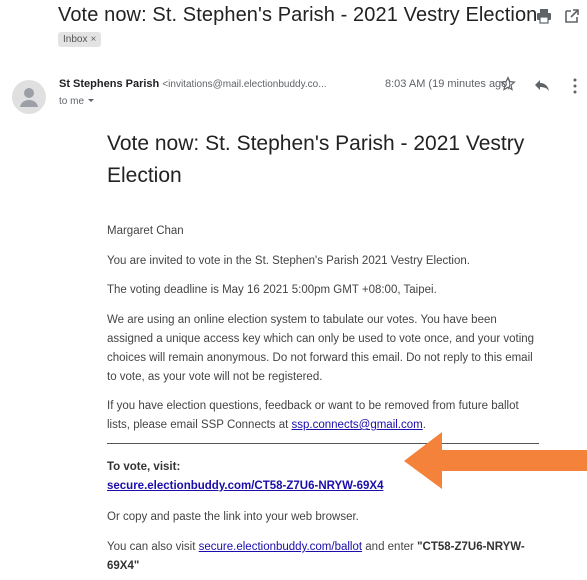 The image size is (587, 580). I want to click on open-new-window-icon, so click(572, 17).